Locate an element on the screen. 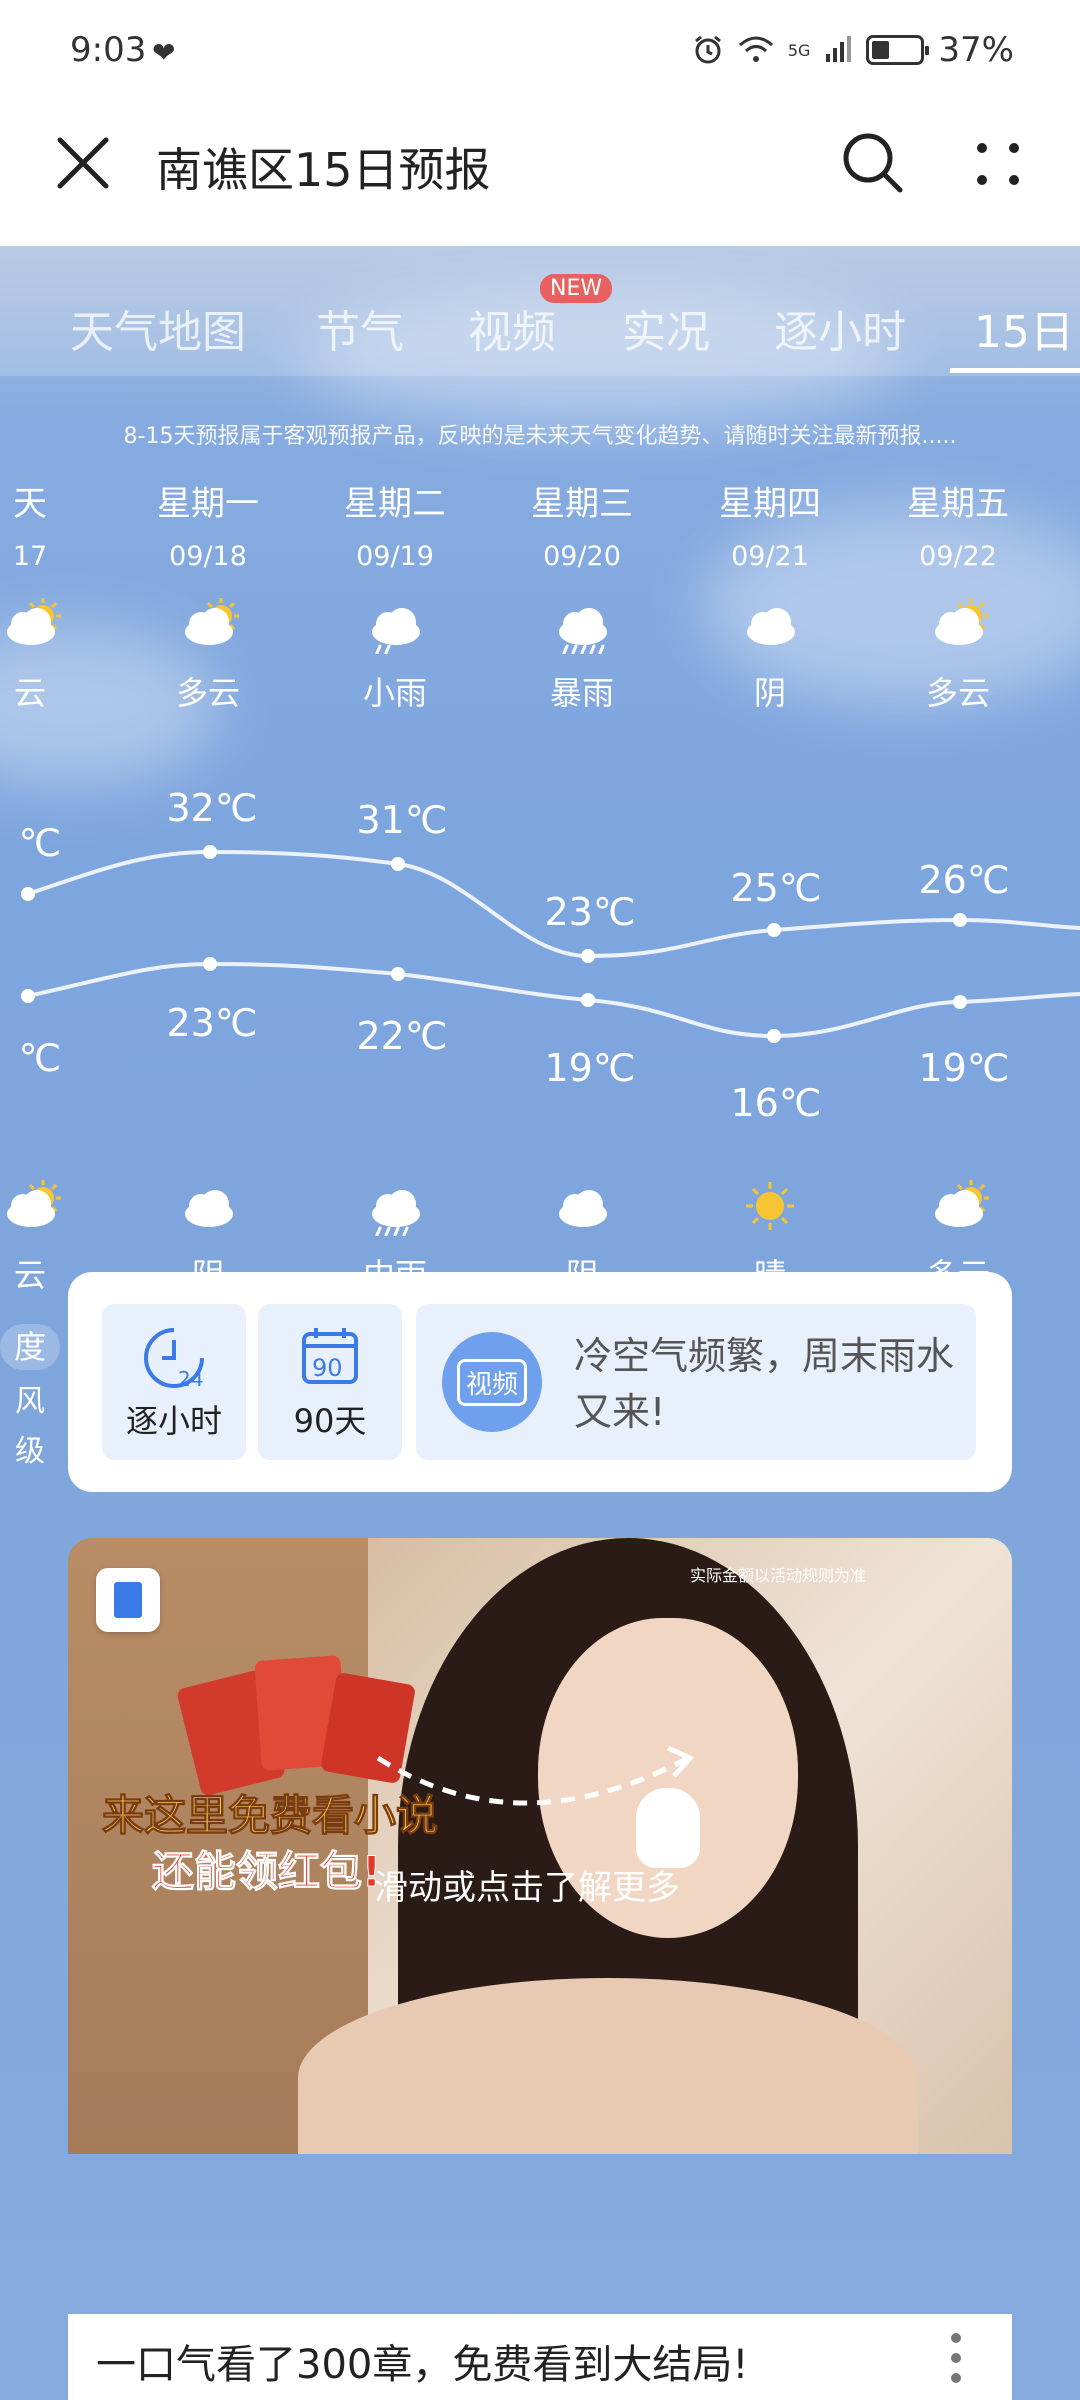 This screenshot has height=2400, width=1080. status-icons: 5G 37% is located at coordinates (853, 50).